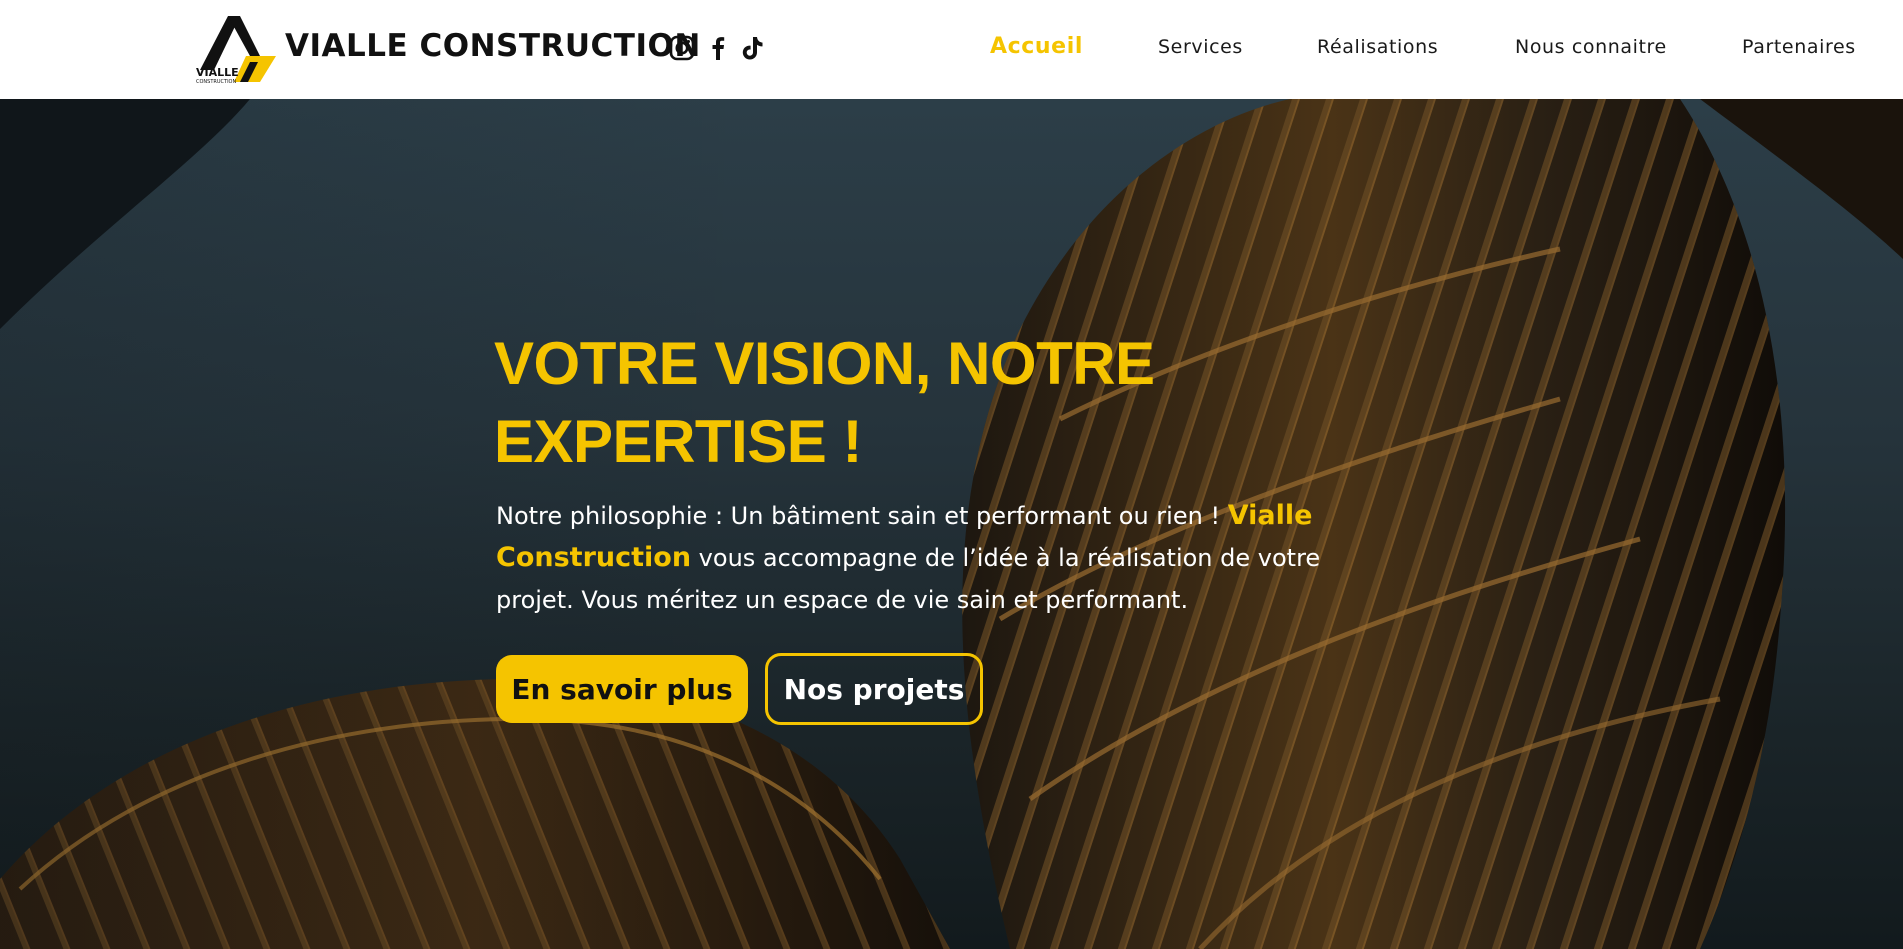 The width and height of the screenshot is (1903, 949). Describe the element at coordinates (678, 441) in the screenshot. I see `hero-title-line2: EXPERTISE !` at that location.